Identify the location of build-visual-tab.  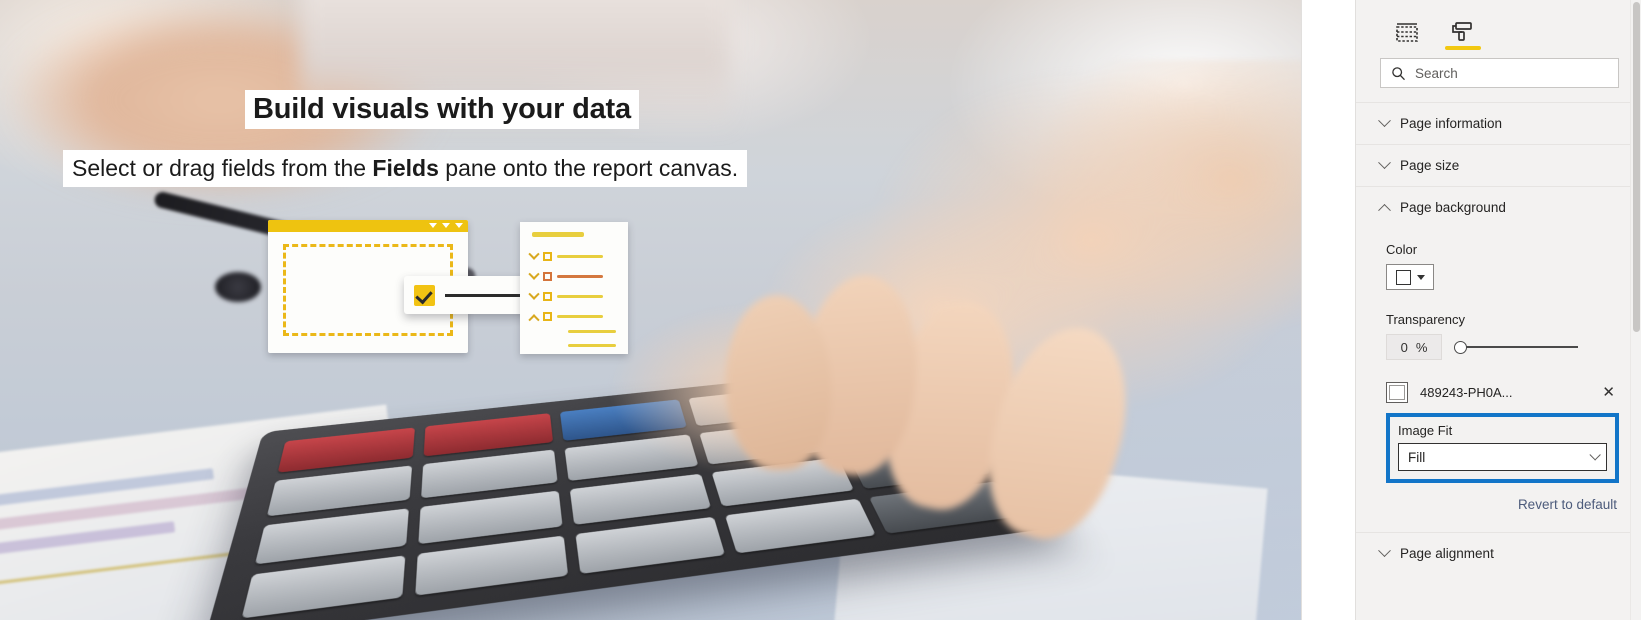
(1407, 32).